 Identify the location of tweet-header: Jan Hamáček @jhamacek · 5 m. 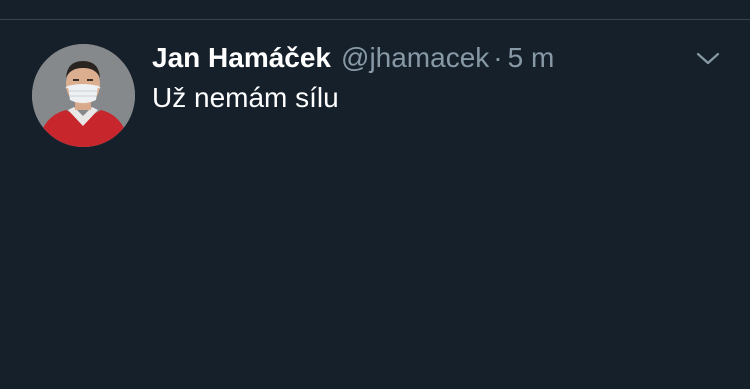
(353, 59).